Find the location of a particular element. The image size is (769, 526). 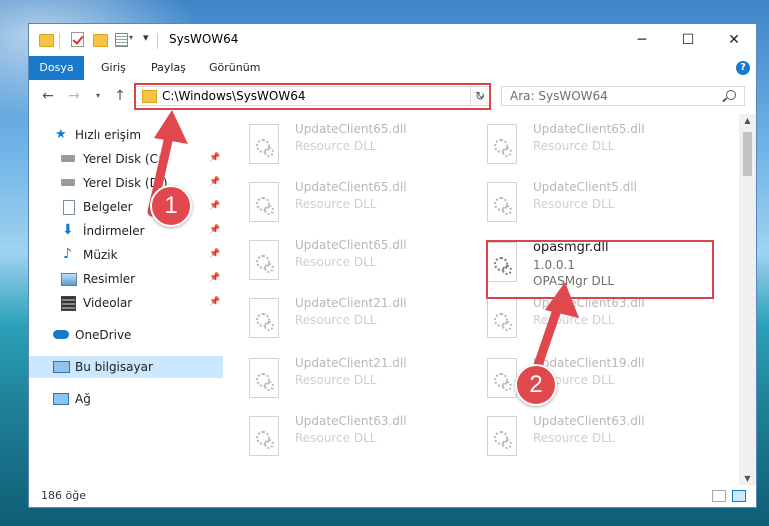

sidebar-item-label: Bu bilgisayar is located at coordinates (114, 367).